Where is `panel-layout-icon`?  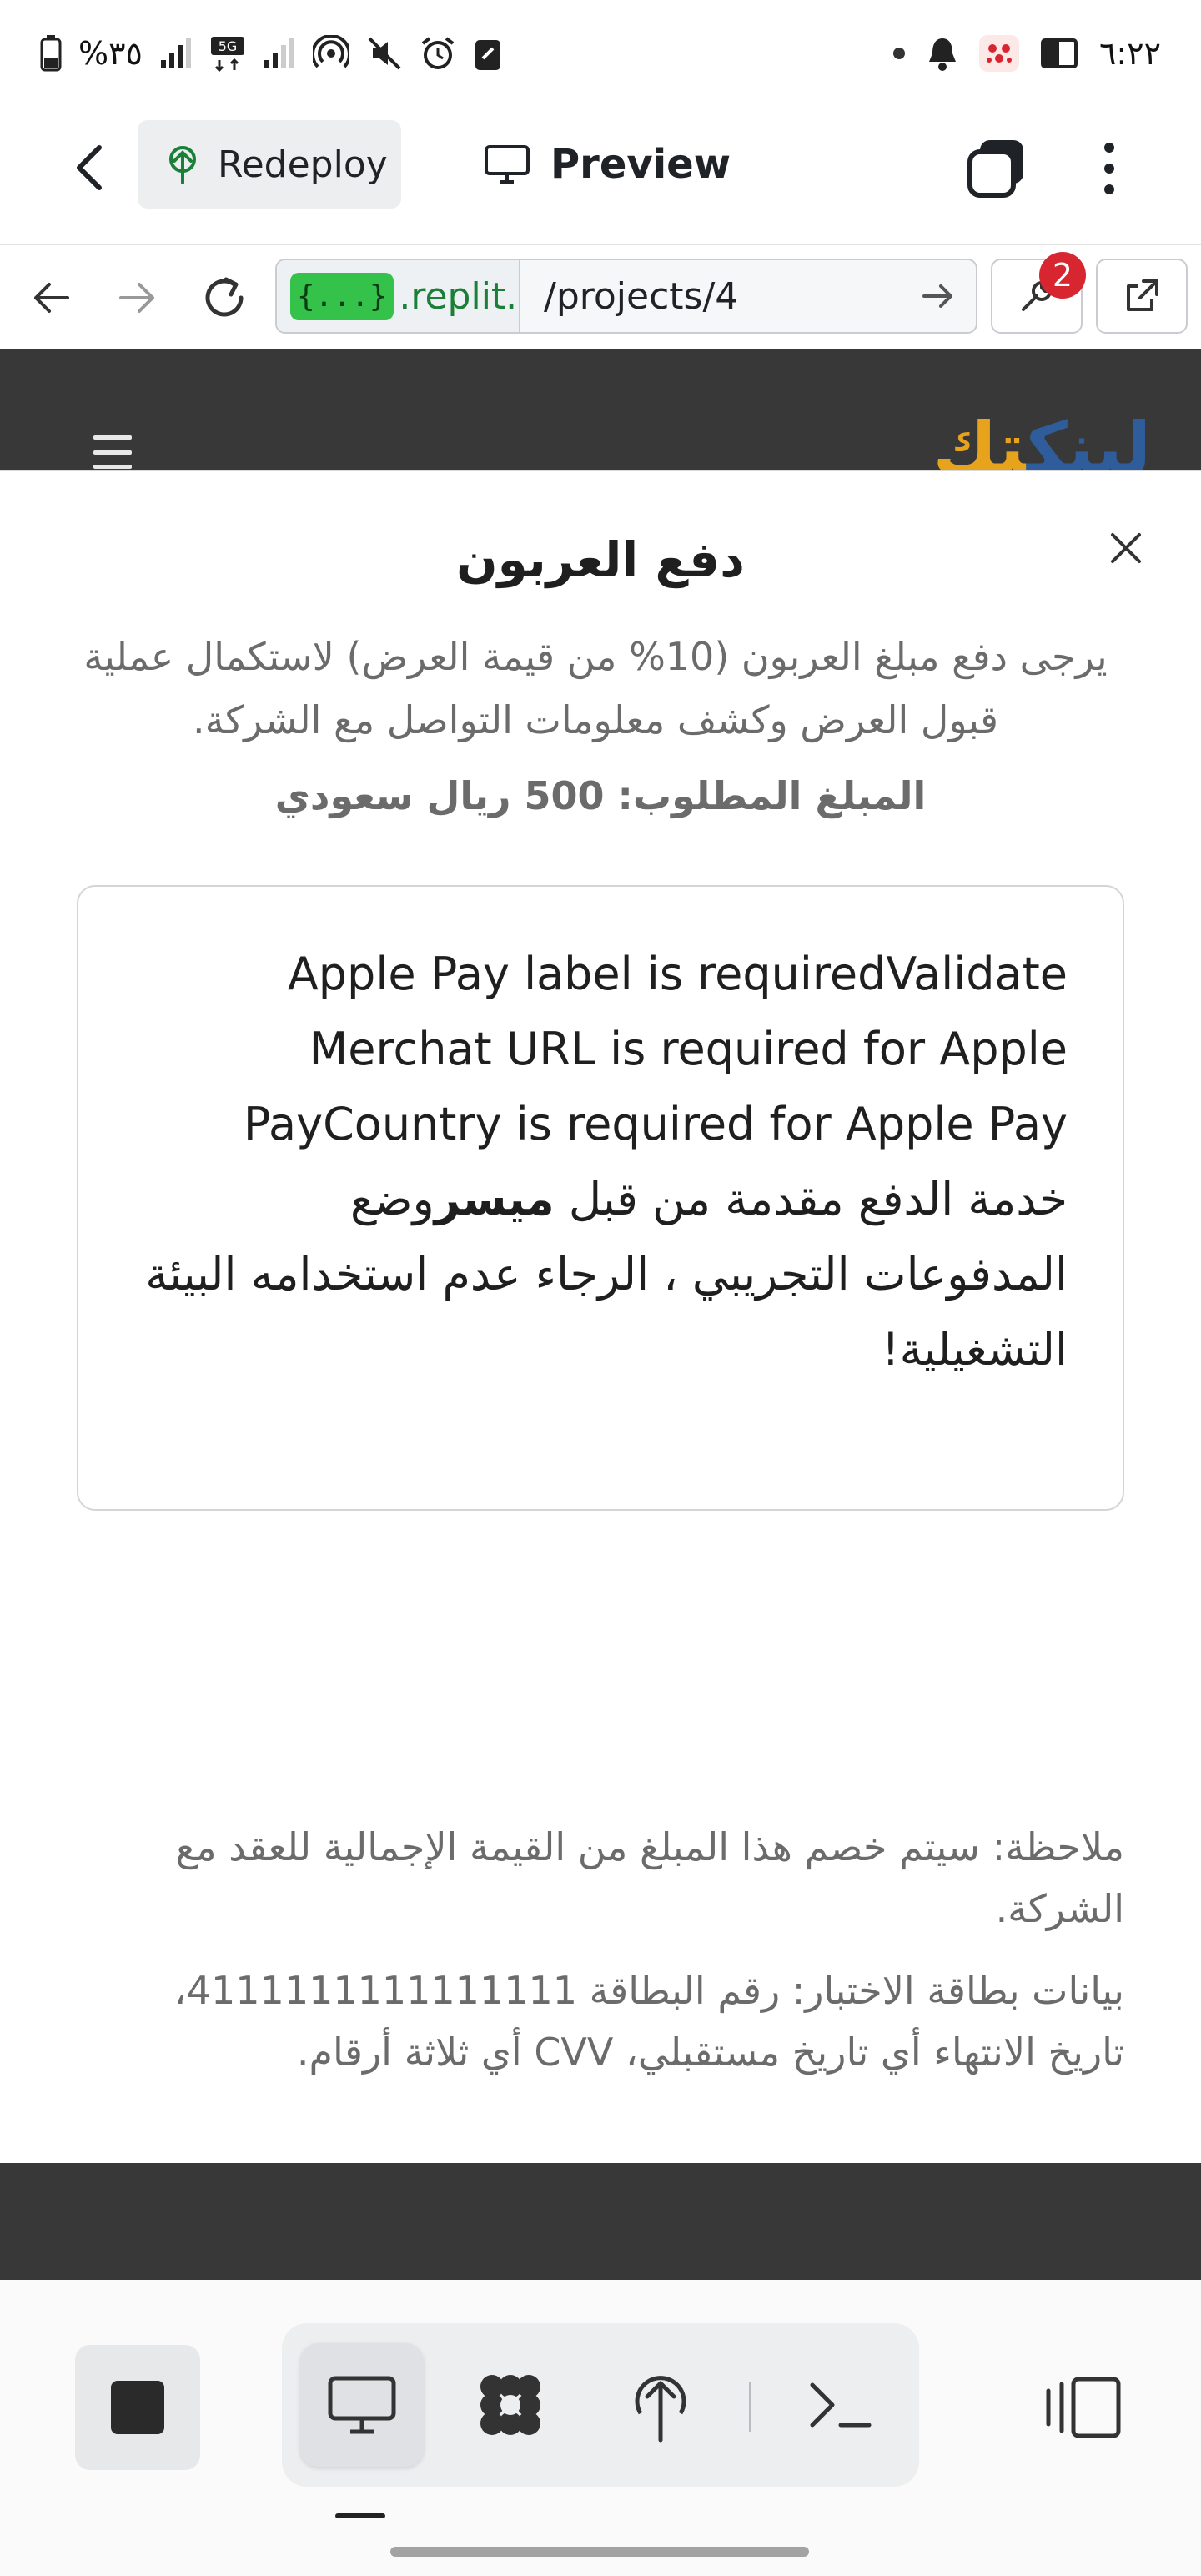 panel-layout-icon is located at coordinates (1084, 2407).